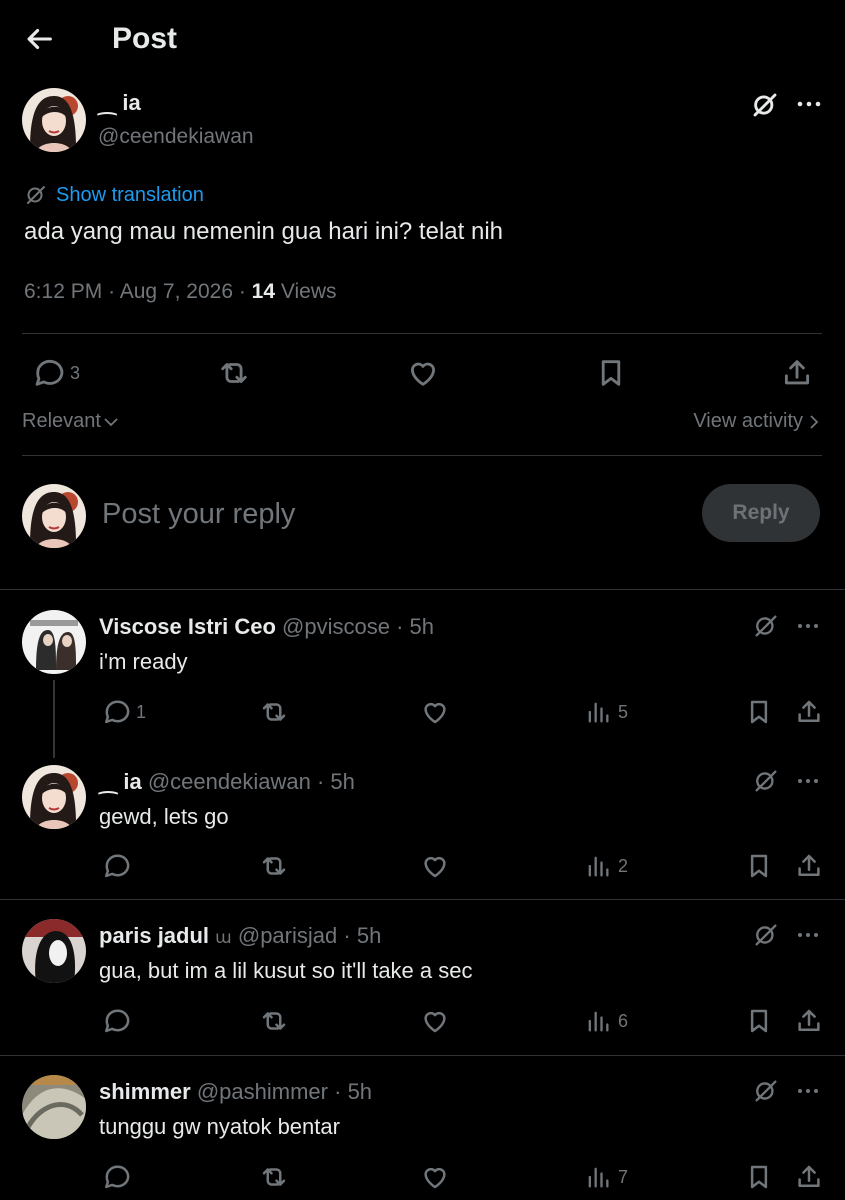 The image size is (845, 1200). Describe the element at coordinates (39, 39) in the screenshot. I see `back-button` at that location.